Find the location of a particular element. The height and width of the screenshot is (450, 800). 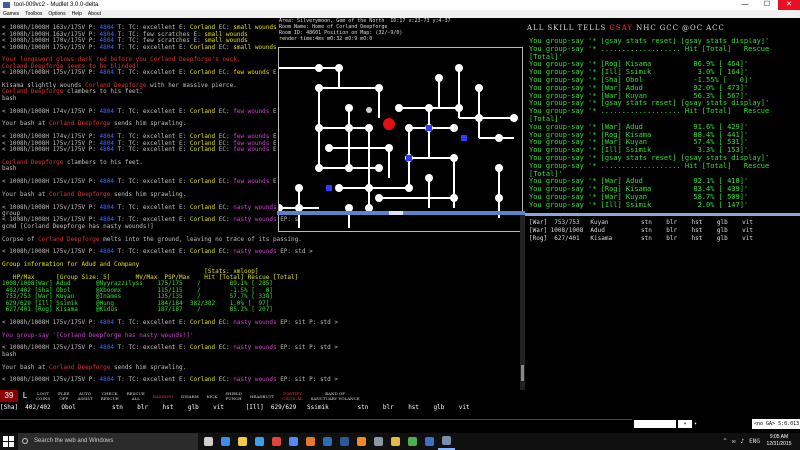

tab-gsay: GSAY is located at coordinates (621, 28).